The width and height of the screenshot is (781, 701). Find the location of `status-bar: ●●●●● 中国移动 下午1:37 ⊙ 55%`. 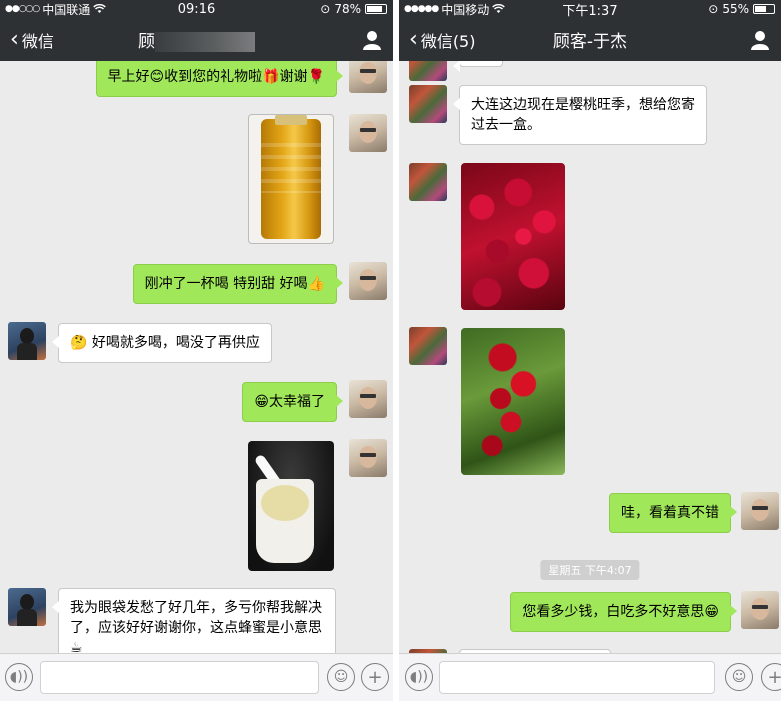

status-bar: ●●●●● 中国移动 下午1:37 ⊙ 55% is located at coordinates (590, 9).